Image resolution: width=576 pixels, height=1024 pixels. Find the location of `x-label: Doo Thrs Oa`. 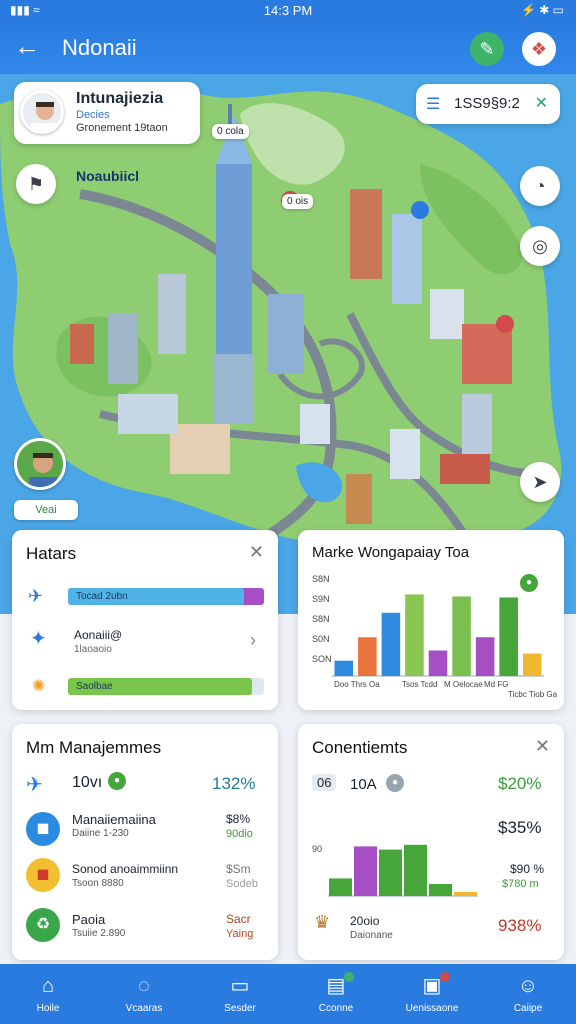

x-label: Doo Thrs Oa is located at coordinates (357, 684).